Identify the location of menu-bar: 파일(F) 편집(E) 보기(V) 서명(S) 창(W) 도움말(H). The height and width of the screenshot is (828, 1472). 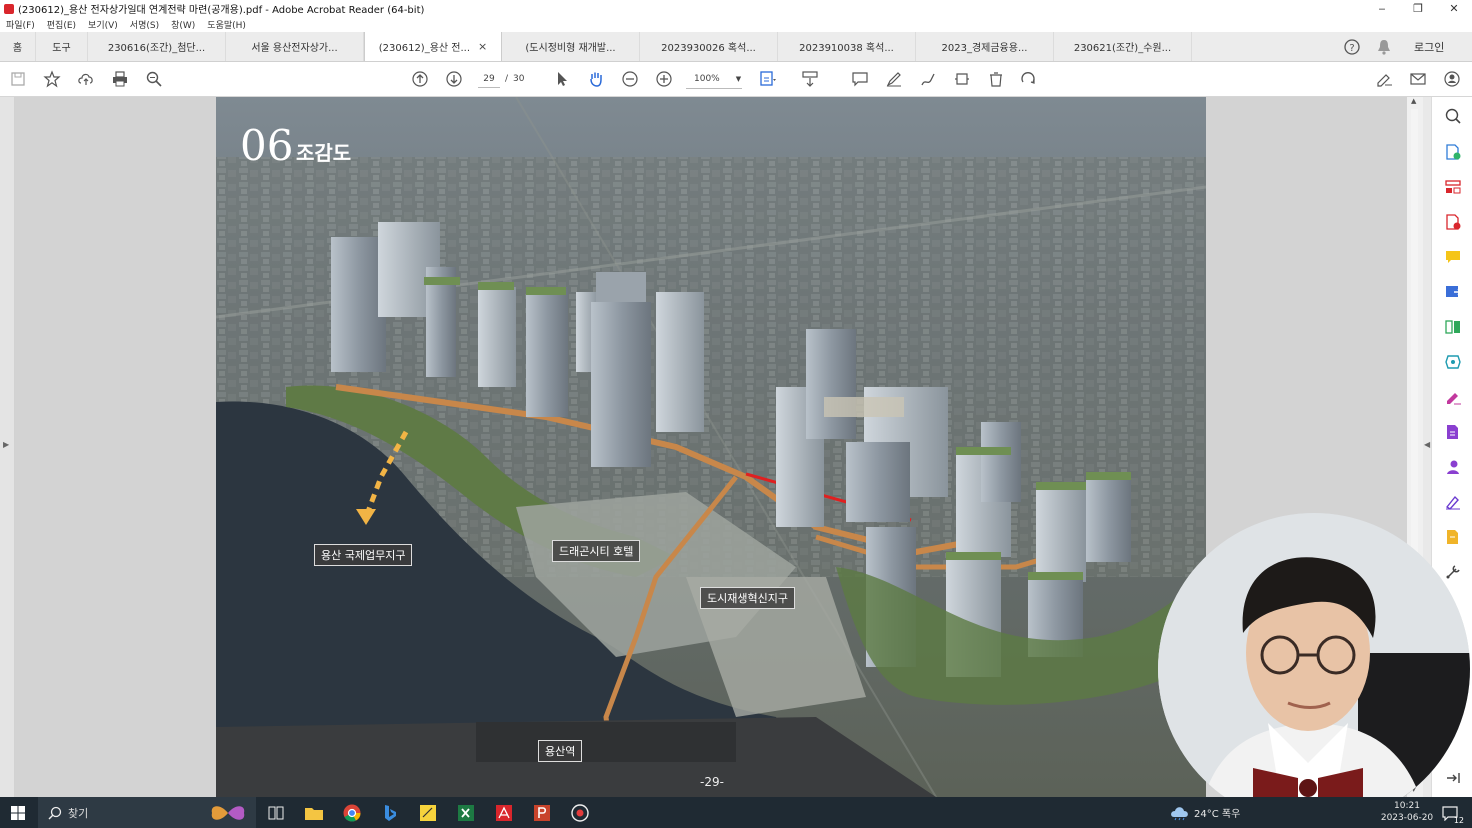
(736, 24).